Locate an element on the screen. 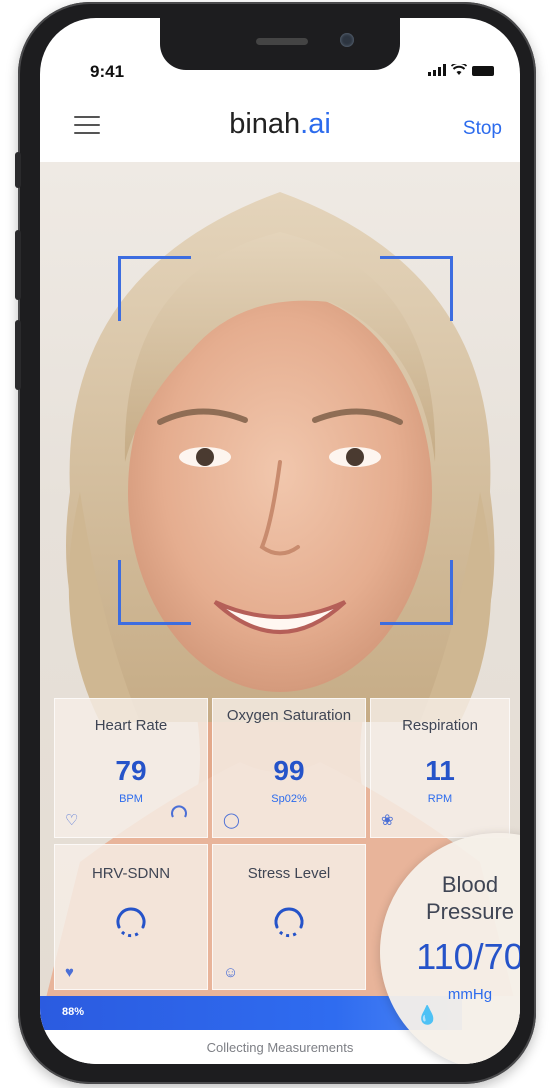 The height and width of the screenshot is (1088, 552). scan-frame-top-right is located at coordinates (416, 288).